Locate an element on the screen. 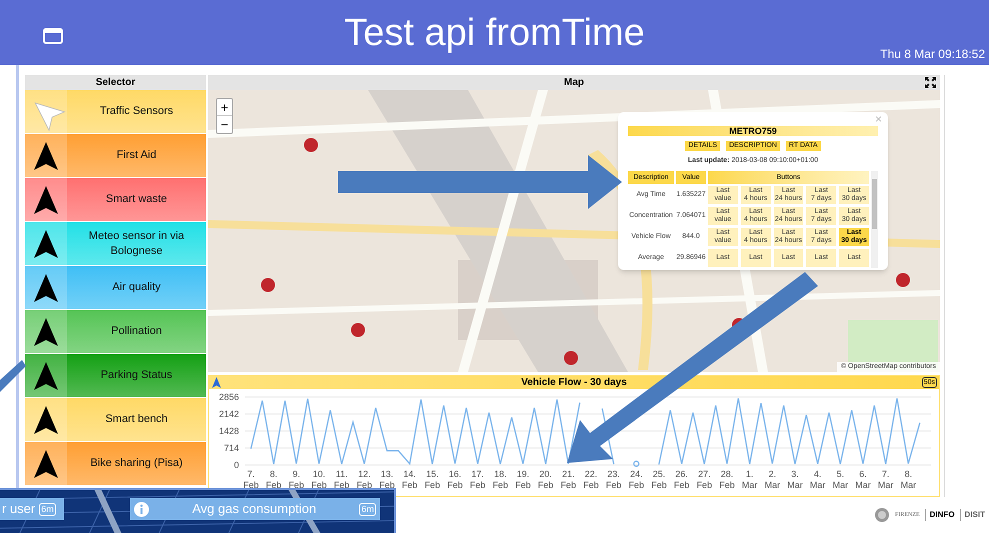 Image resolution: width=989 pixels, height=533 pixels. selector-item: Smart waste is located at coordinates (115, 200).